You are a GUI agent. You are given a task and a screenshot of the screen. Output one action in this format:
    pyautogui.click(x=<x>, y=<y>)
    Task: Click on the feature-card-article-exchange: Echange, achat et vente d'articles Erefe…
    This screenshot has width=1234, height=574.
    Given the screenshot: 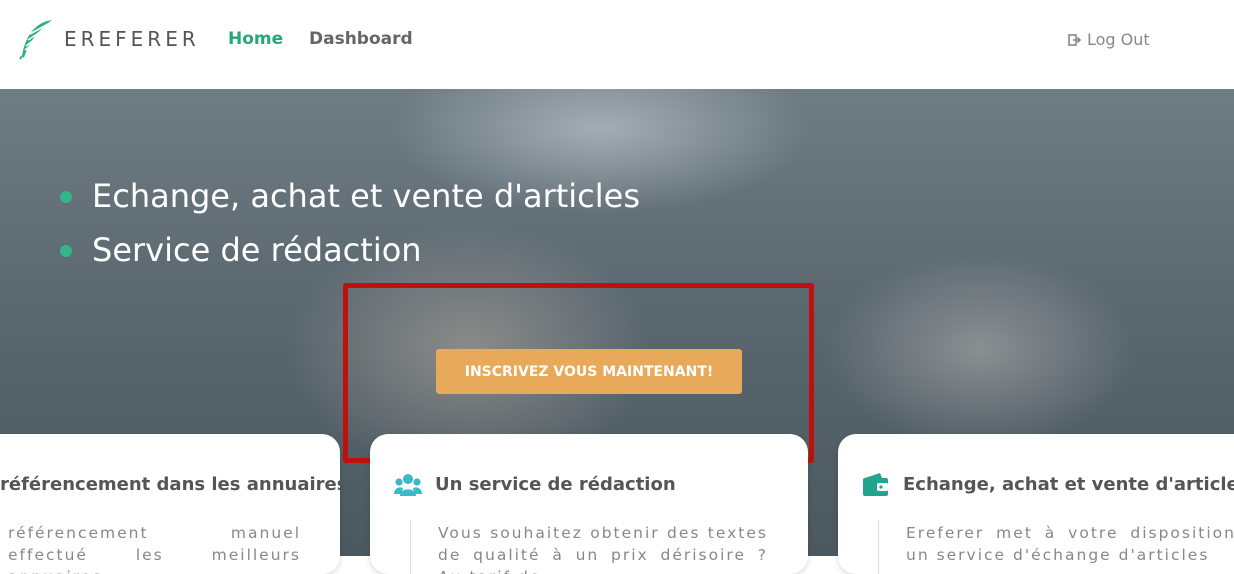 What is the action you would take?
    pyautogui.click(x=1036, y=504)
    